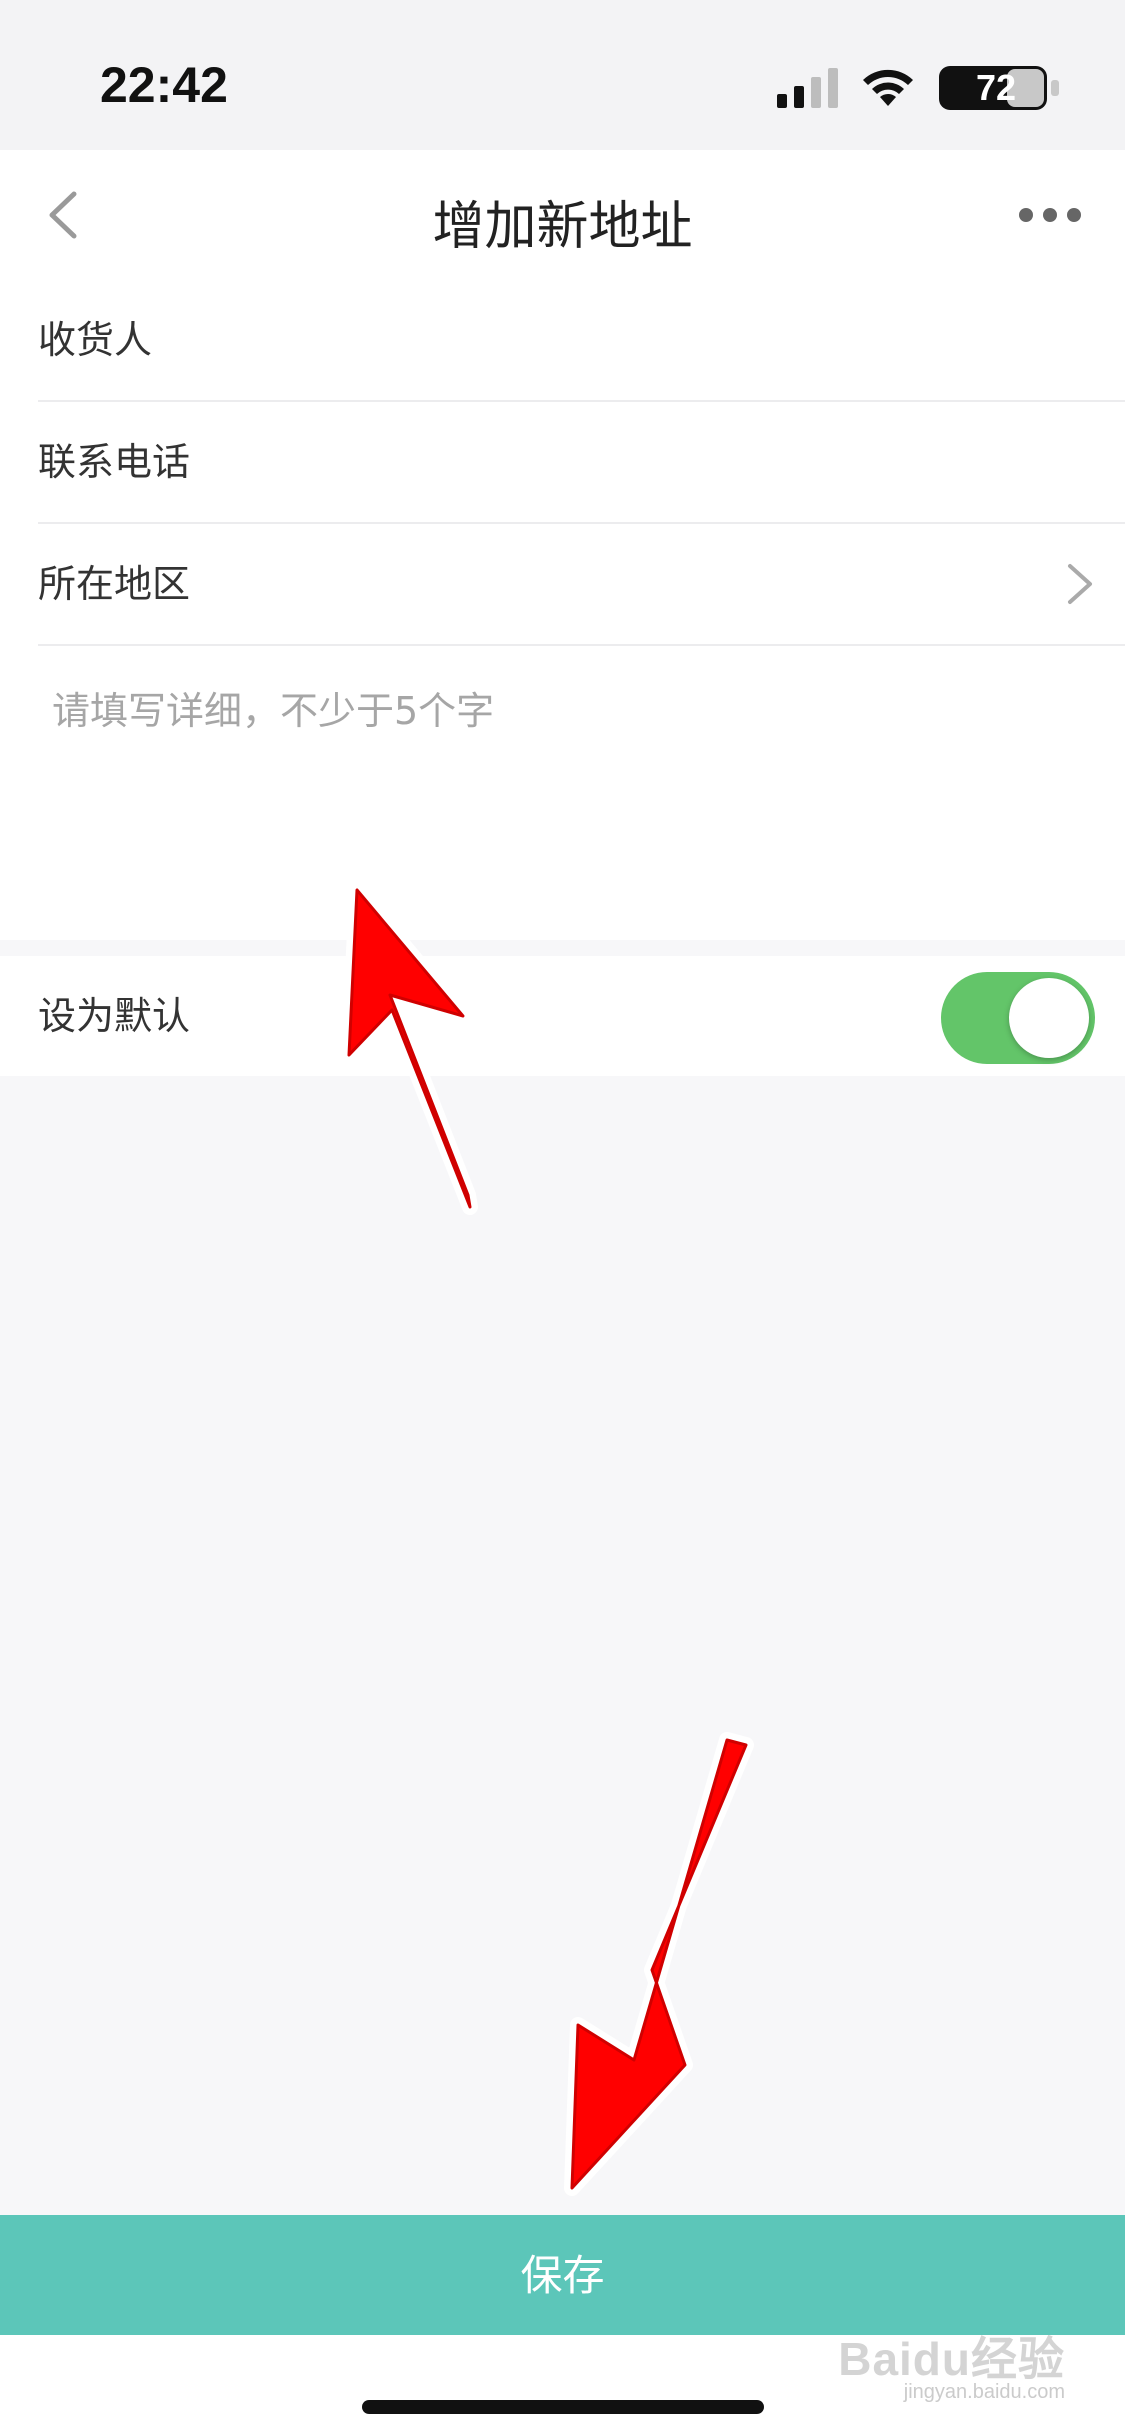 The image size is (1125, 2436). What do you see at coordinates (996, 87) in the screenshot?
I see `battery-level: 72` at bounding box center [996, 87].